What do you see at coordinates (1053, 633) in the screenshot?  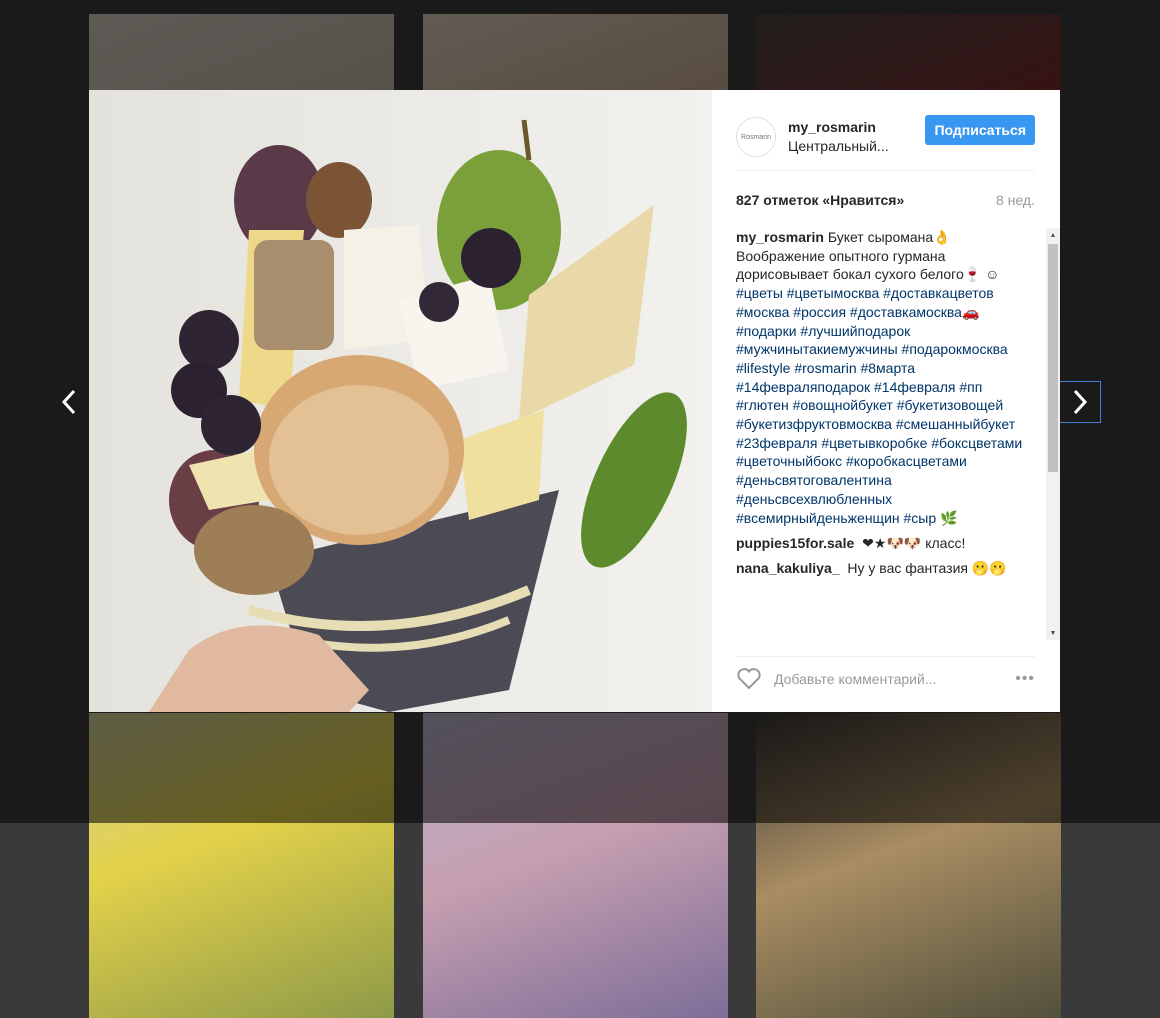 I see `scroll-down-arrow-icon: ▼` at bounding box center [1053, 633].